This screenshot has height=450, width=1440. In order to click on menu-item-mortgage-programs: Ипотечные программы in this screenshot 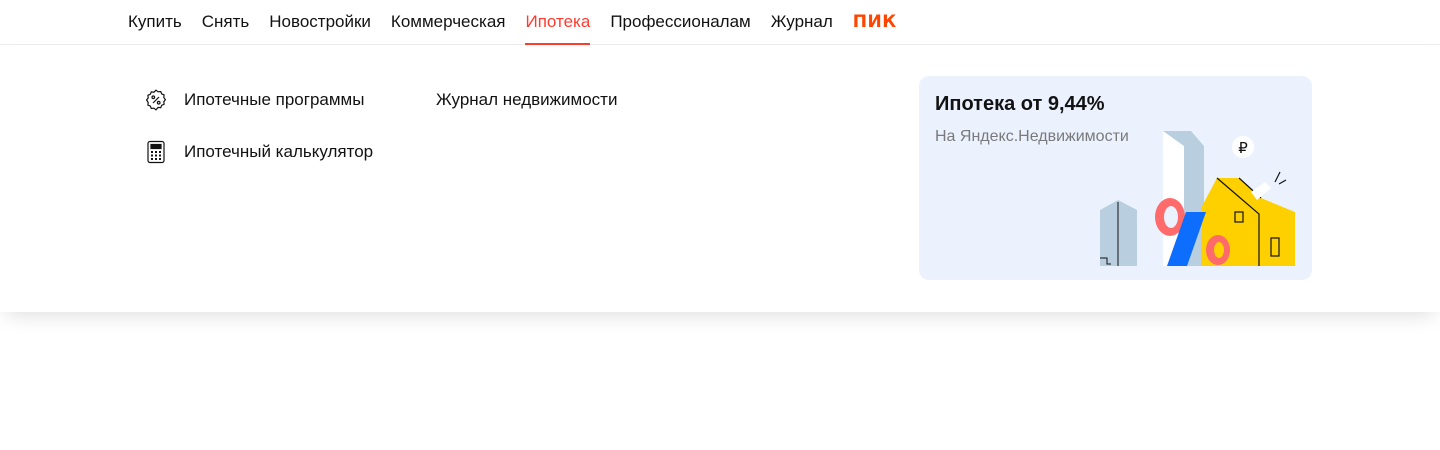, I will do `click(258, 100)`.